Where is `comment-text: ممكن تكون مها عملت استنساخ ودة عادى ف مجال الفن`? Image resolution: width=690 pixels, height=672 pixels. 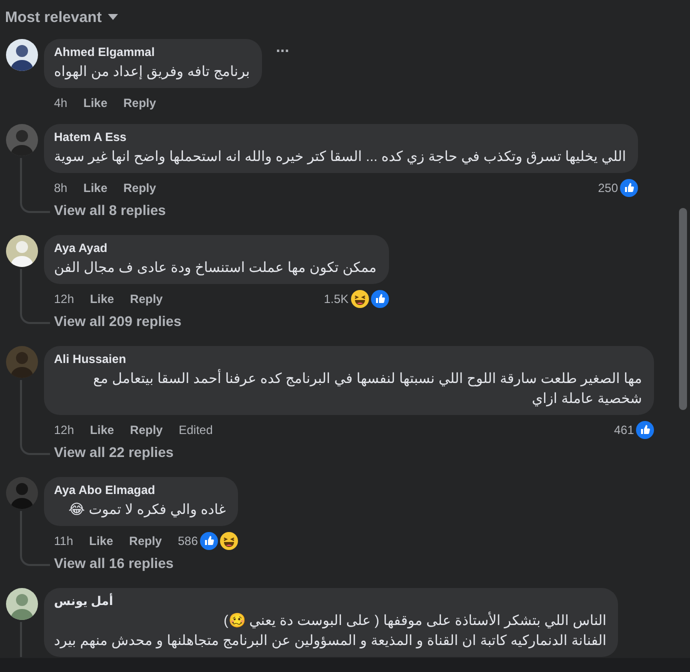 comment-text: ممكن تكون مها عملت استنساخ ودة عادى ف مجال الفن is located at coordinates (215, 267).